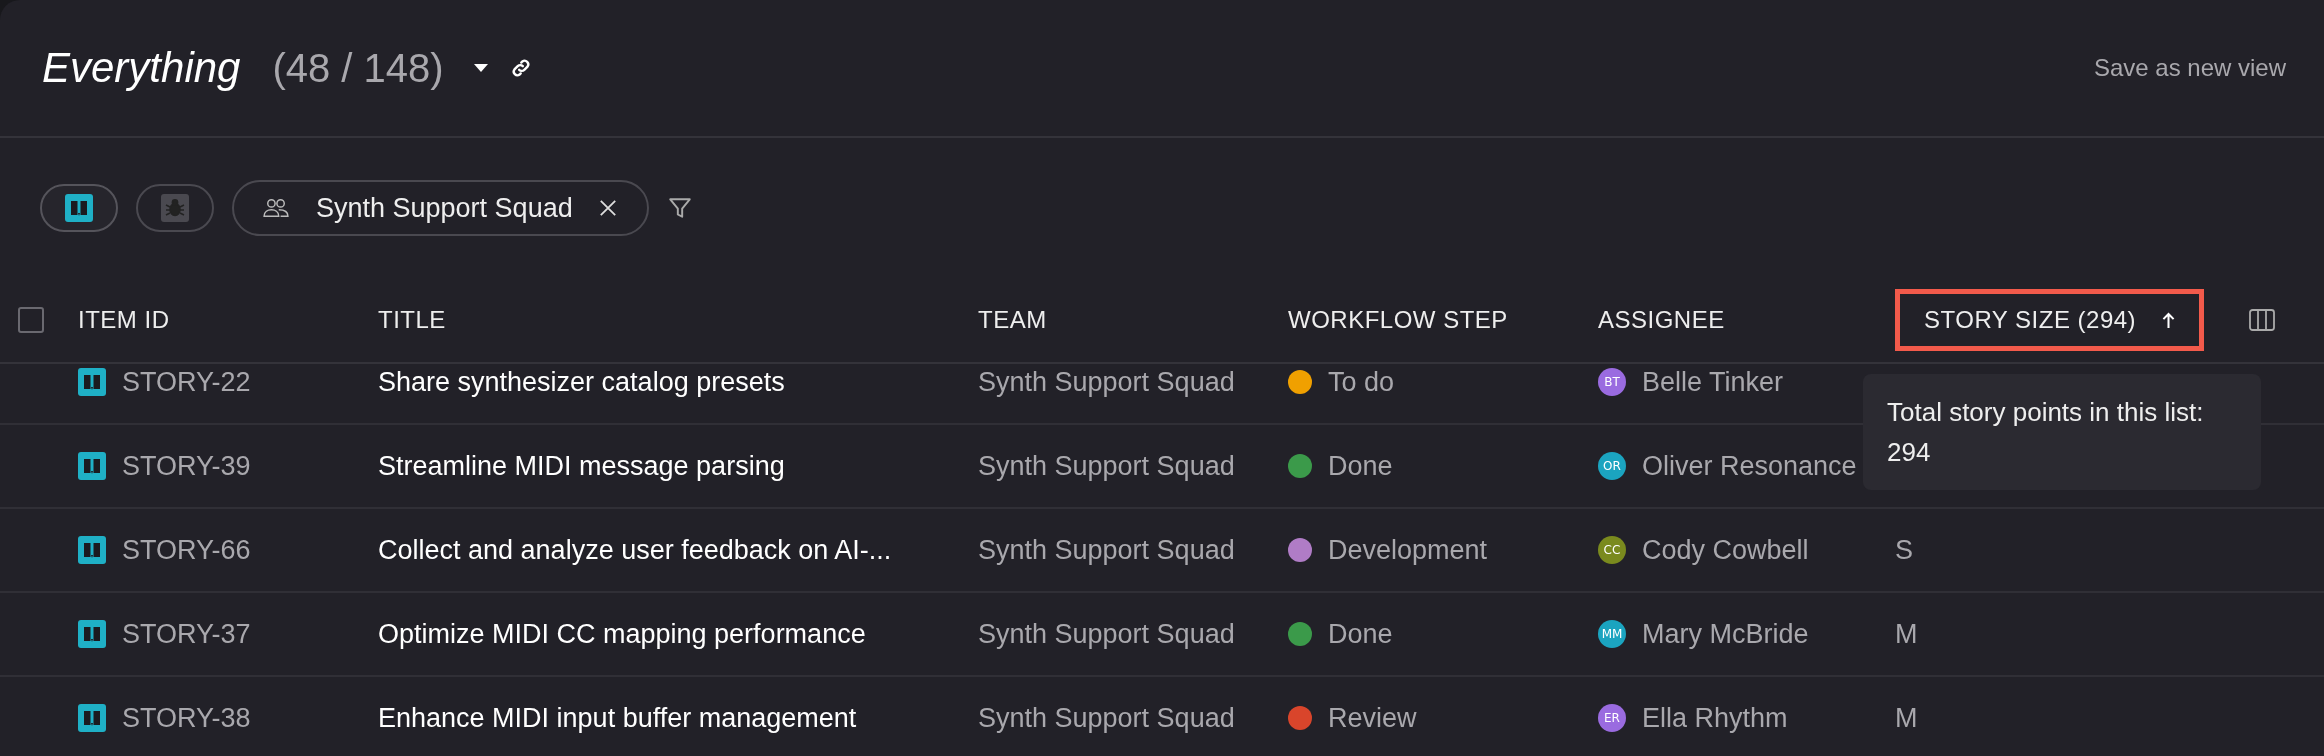  Describe the element at coordinates (1904, 549) in the screenshot. I see `story-size: S` at that location.